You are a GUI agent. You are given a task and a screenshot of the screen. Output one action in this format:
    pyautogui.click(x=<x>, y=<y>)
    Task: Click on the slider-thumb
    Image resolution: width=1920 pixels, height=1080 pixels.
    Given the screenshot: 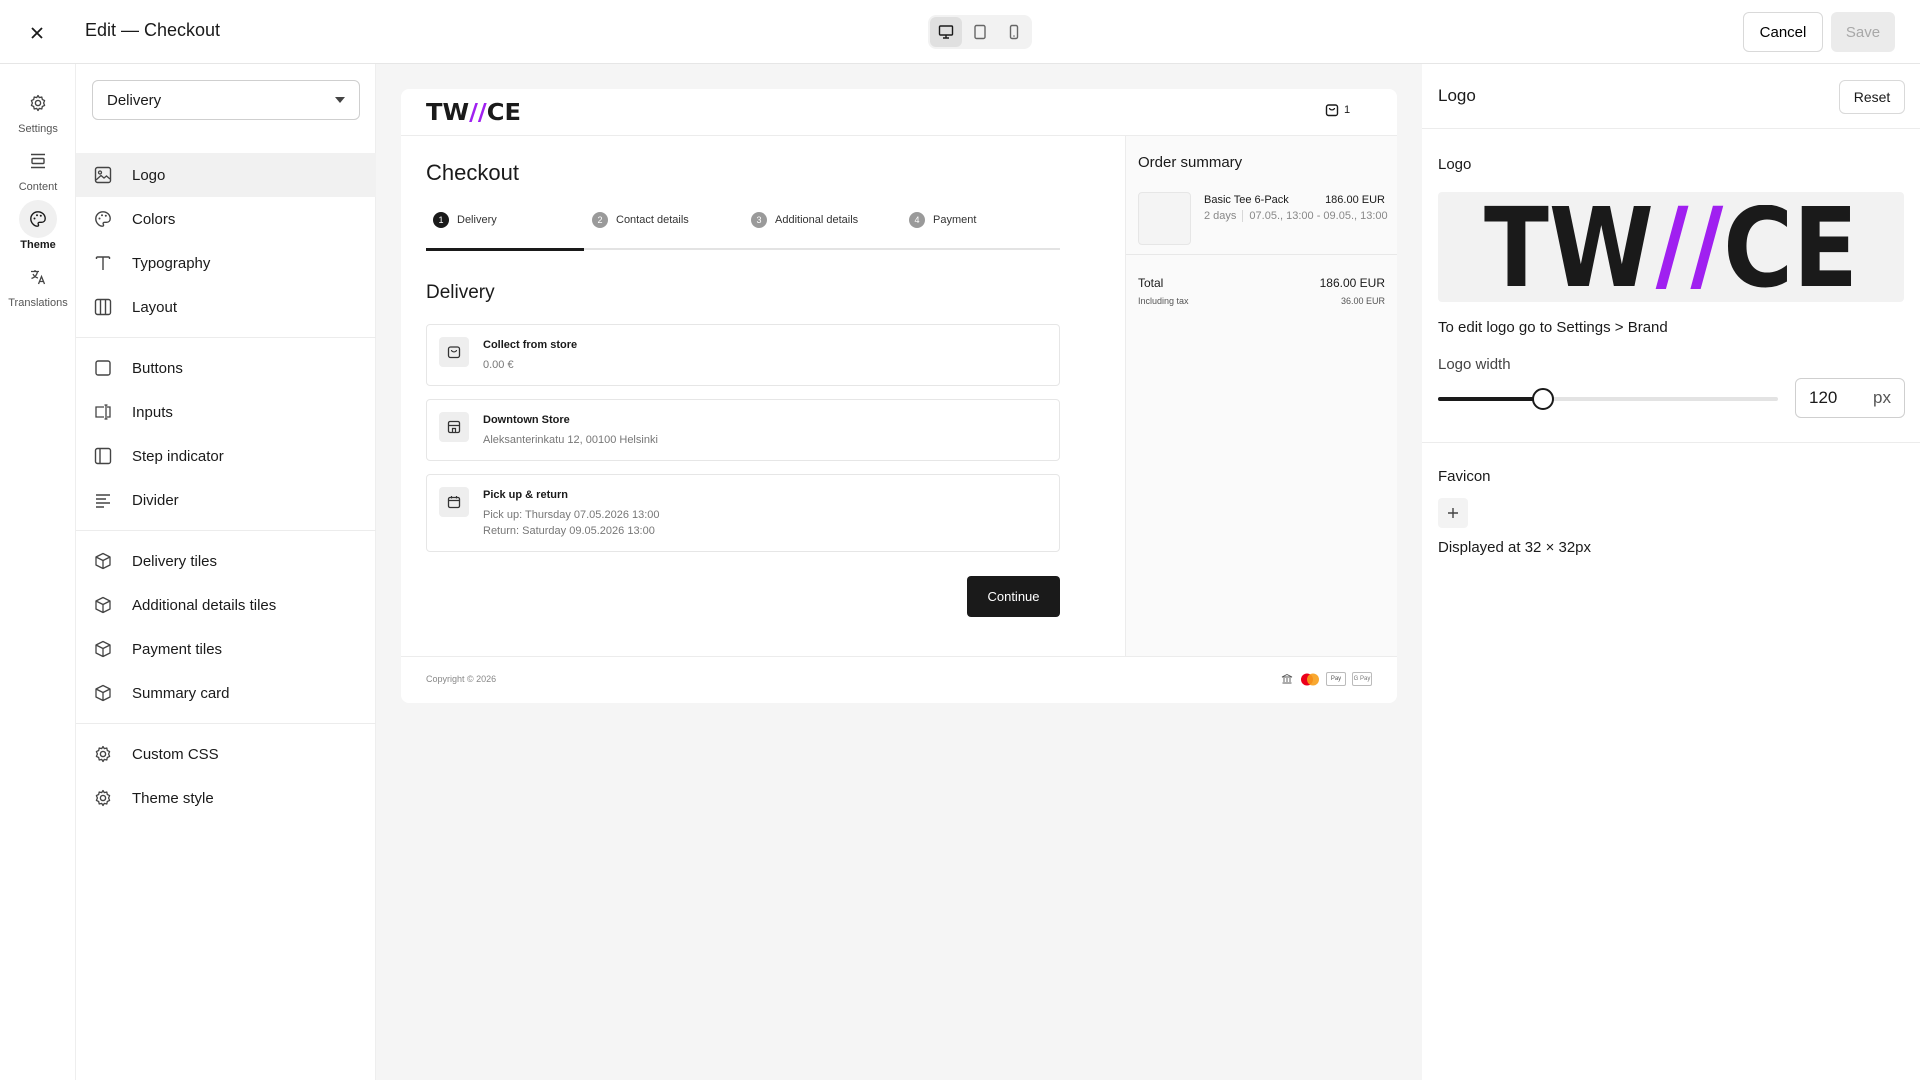 What is the action you would take?
    pyautogui.click(x=1543, y=399)
    